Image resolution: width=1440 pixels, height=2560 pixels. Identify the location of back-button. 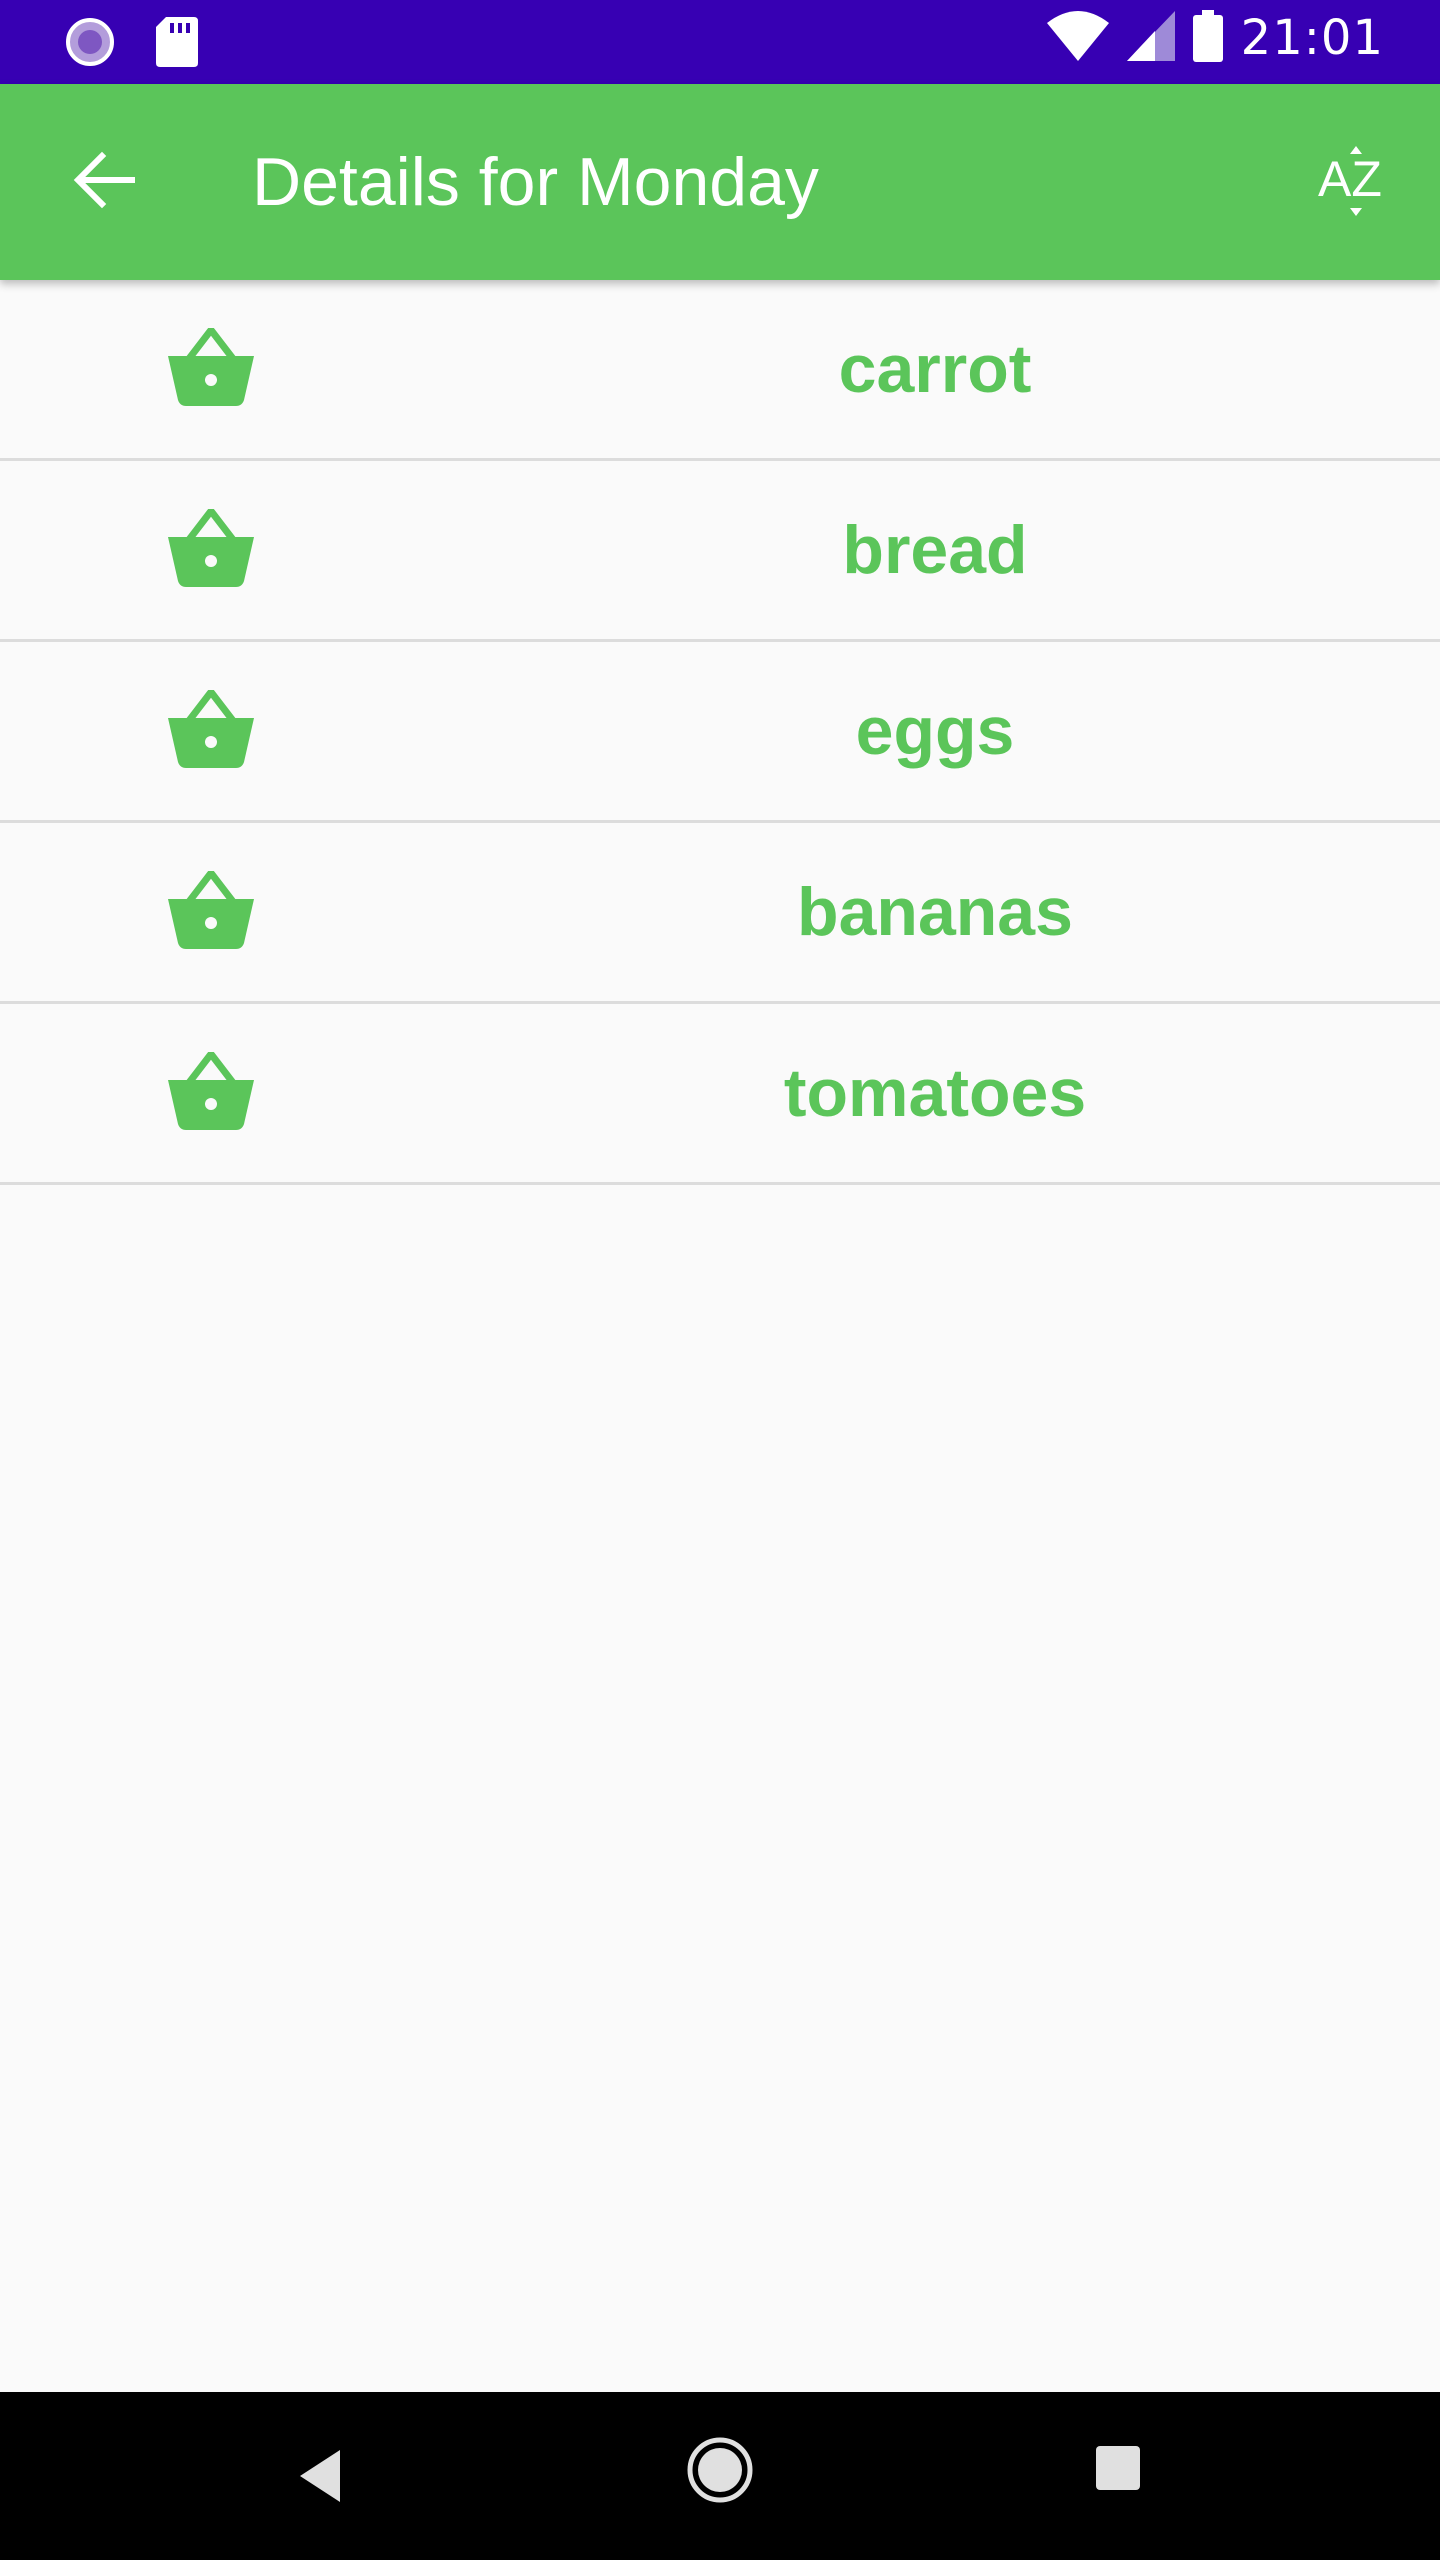
(104, 182).